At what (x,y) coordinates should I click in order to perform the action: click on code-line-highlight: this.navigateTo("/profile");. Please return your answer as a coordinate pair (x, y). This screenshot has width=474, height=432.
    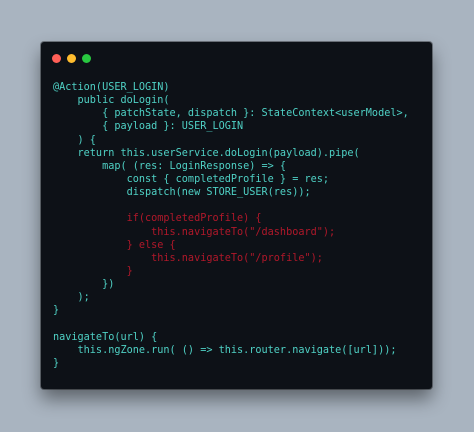
    Looking at the image, I should click on (188, 258).